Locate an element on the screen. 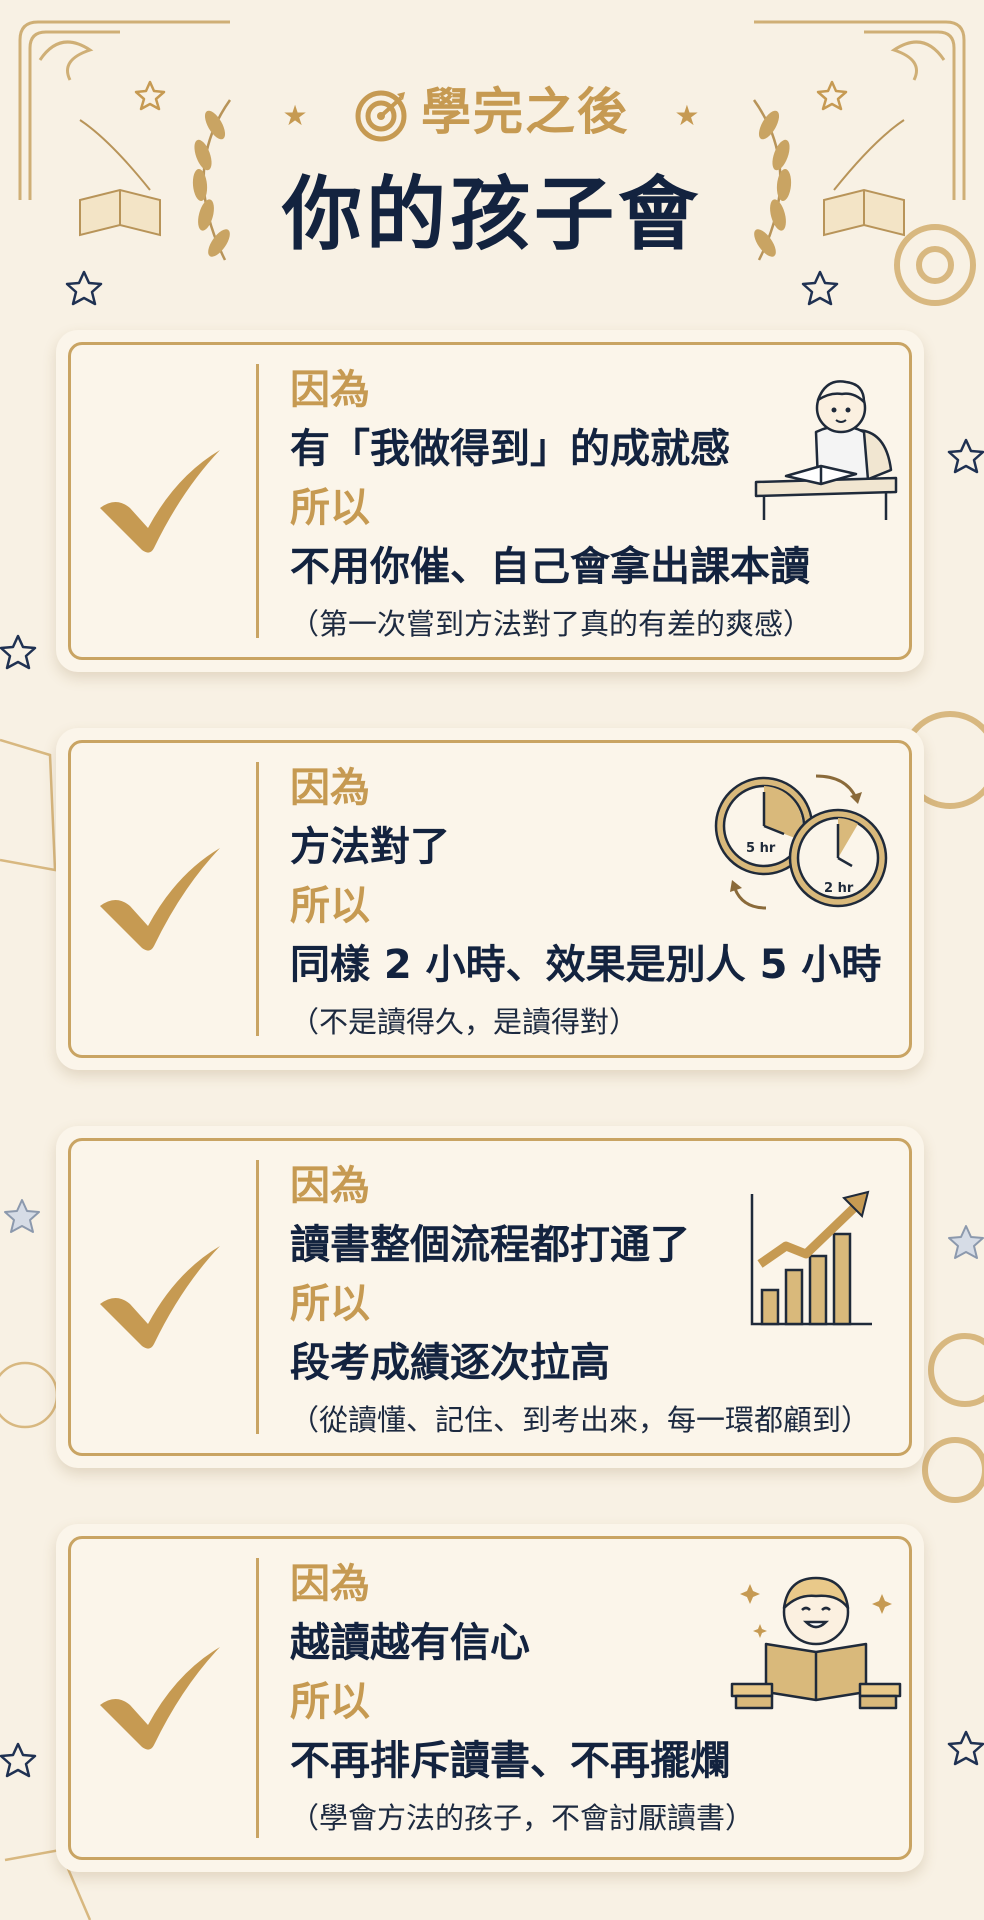  happy-boy-illustration is located at coordinates (816, 1643).